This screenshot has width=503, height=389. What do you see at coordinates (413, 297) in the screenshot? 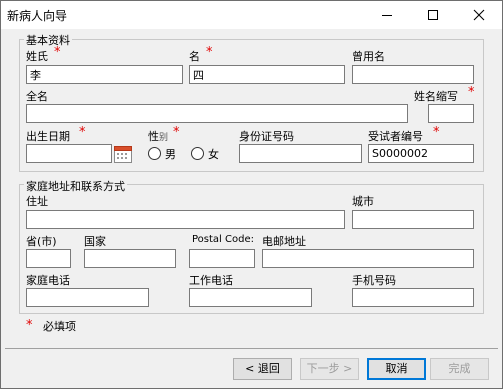
I see `mobile-input` at bounding box center [413, 297].